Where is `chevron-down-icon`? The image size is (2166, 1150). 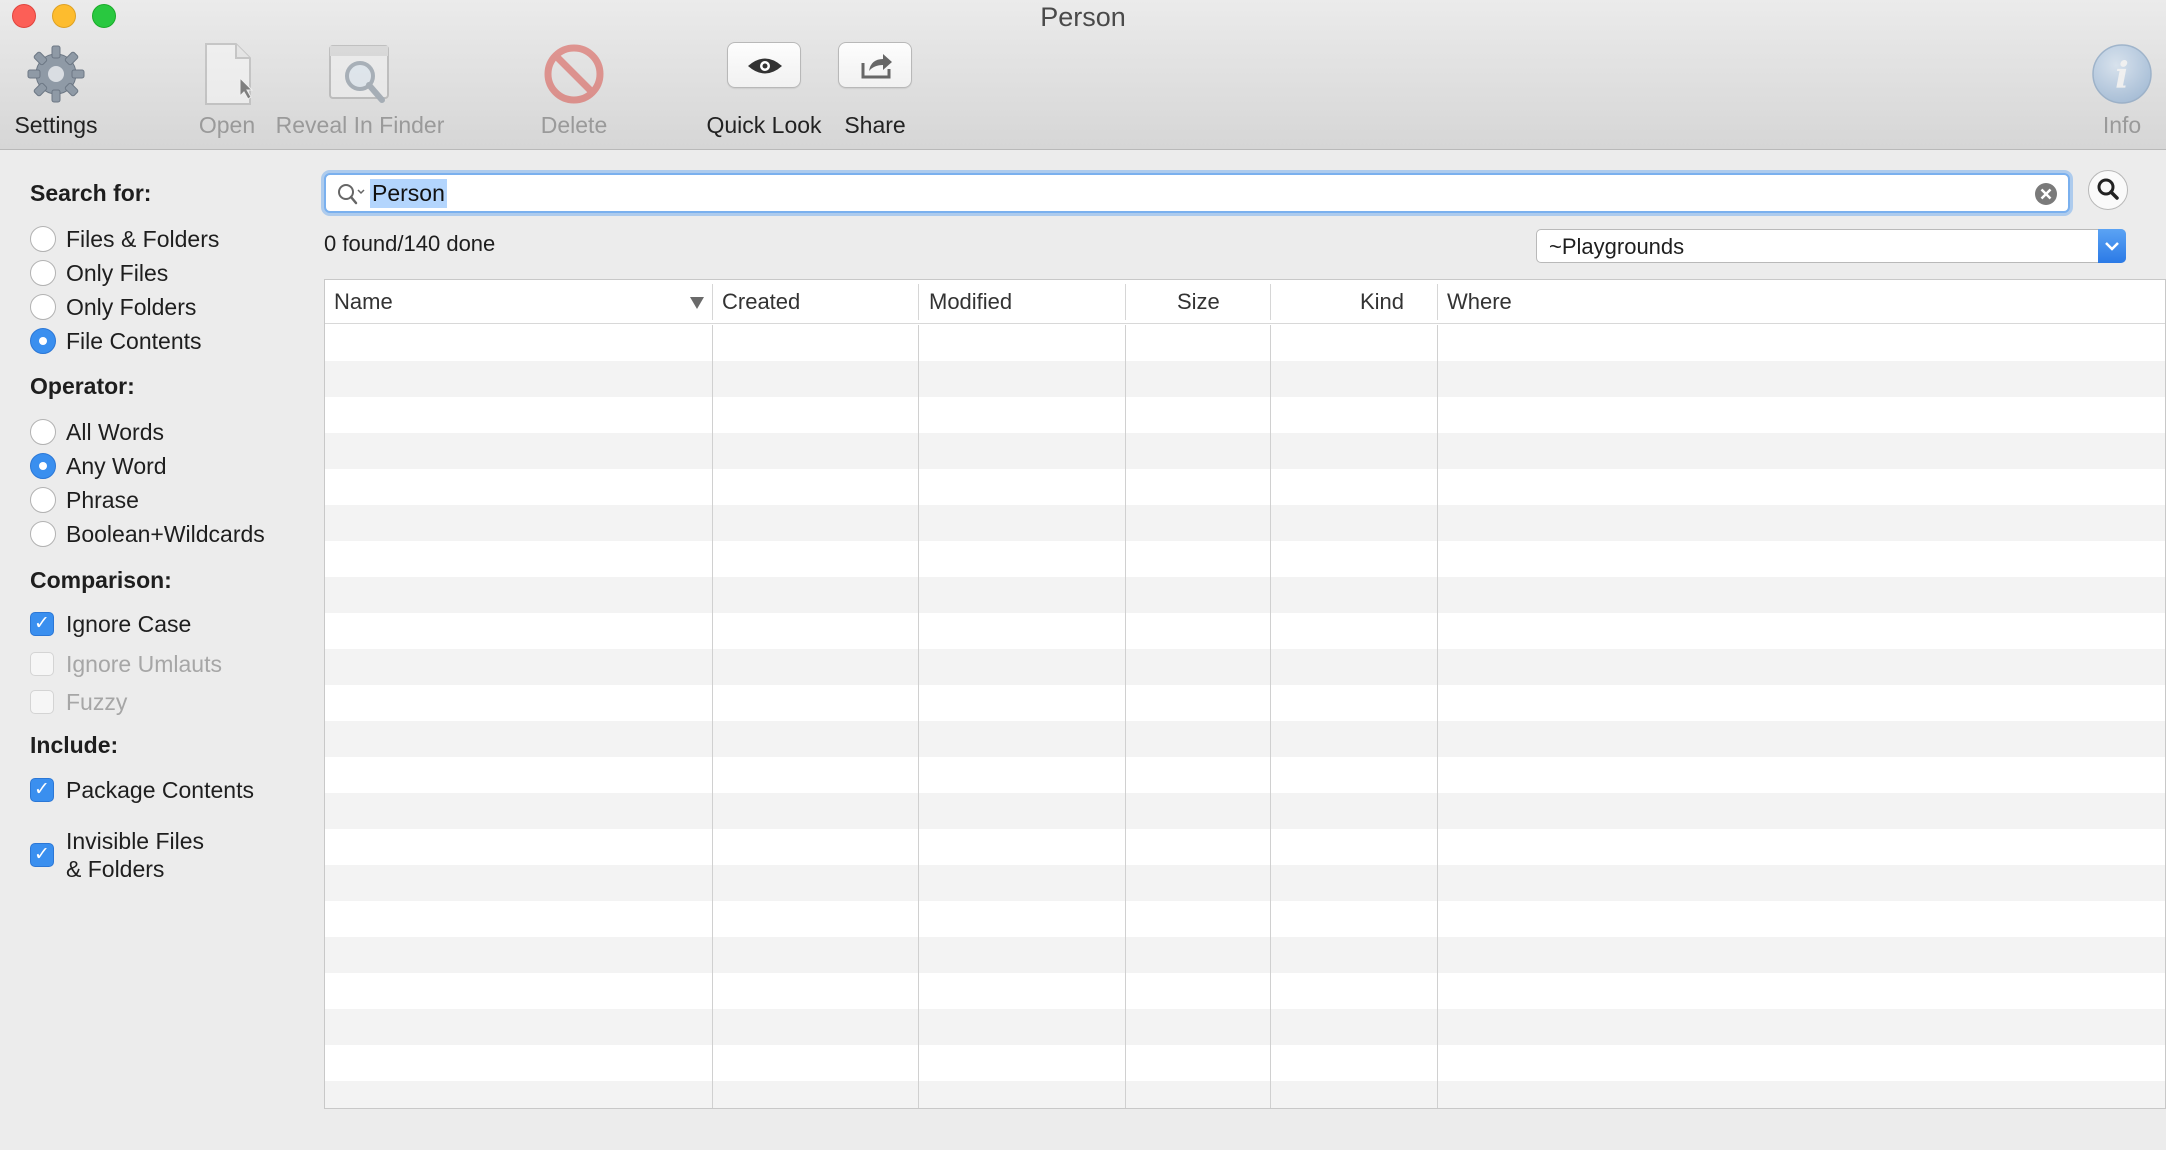
chevron-down-icon is located at coordinates (2112, 246).